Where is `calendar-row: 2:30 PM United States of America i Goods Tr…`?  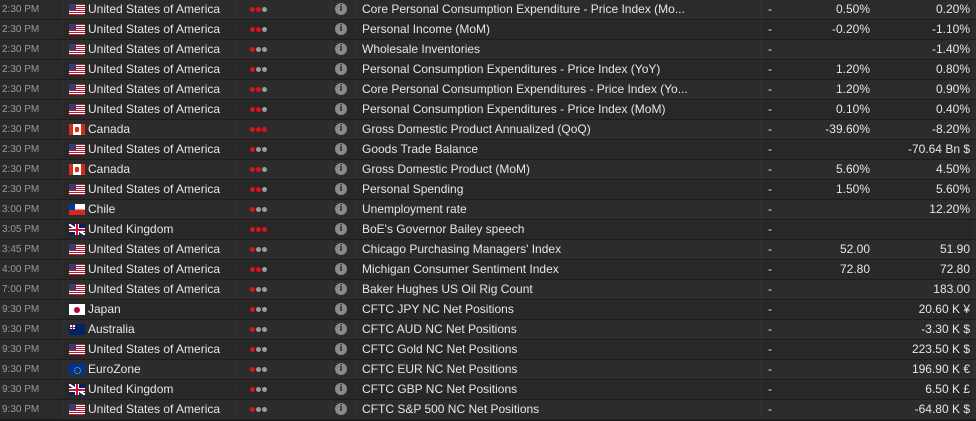
calendar-row: 2:30 PM United States of America i Goods Tr… is located at coordinates (488, 149).